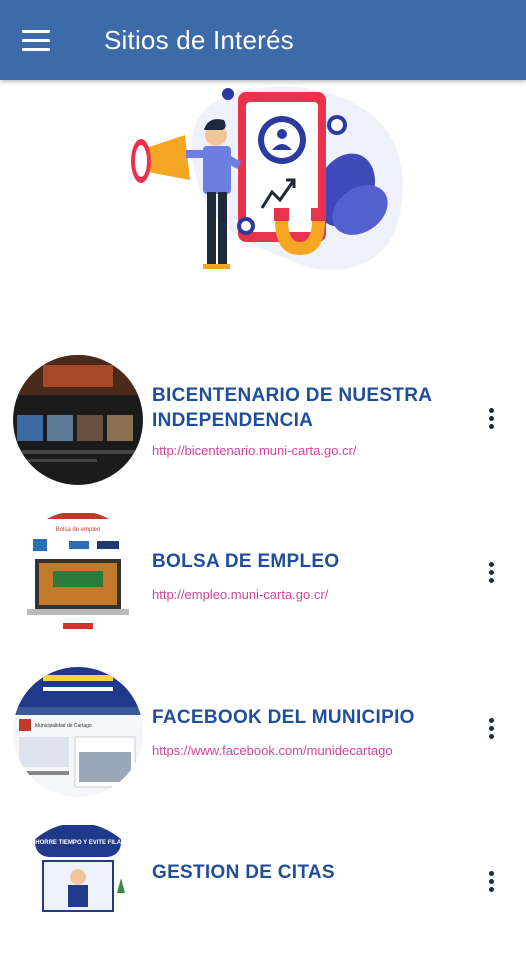 This screenshot has height=969, width=526. I want to click on page-title: Sitios de Interés, so click(199, 39).